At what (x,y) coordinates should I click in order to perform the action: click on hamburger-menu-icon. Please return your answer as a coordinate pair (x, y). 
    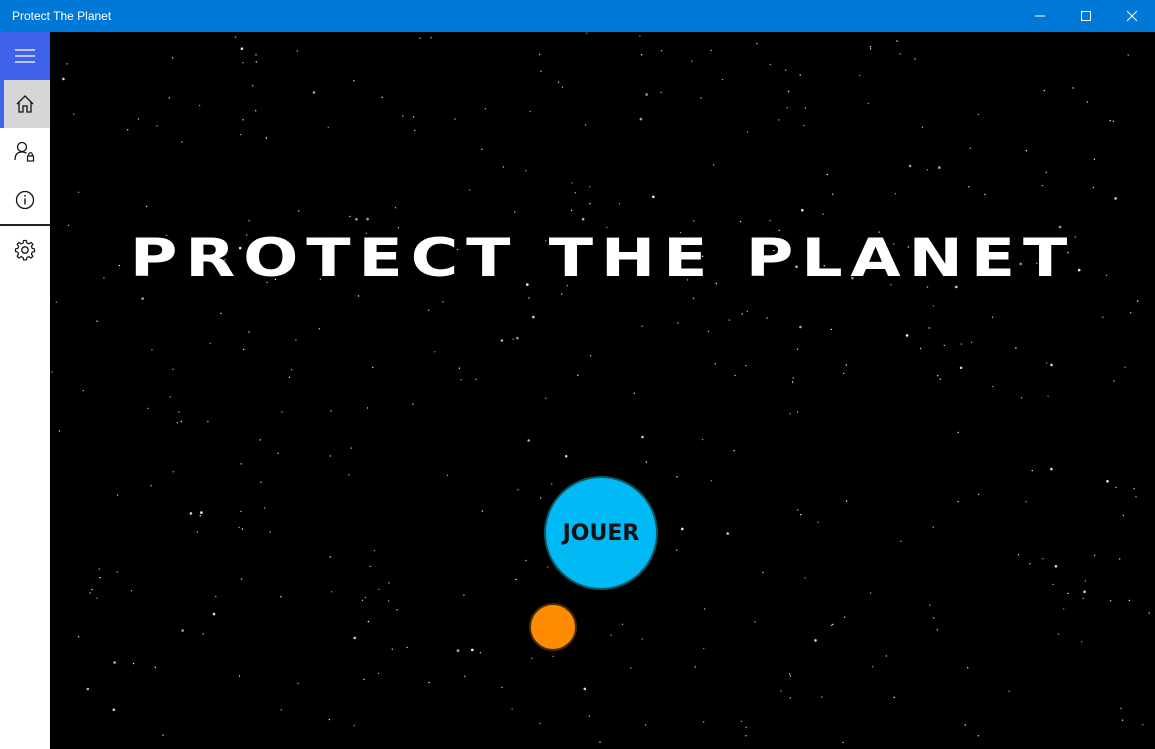
    Looking at the image, I should click on (25, 56).